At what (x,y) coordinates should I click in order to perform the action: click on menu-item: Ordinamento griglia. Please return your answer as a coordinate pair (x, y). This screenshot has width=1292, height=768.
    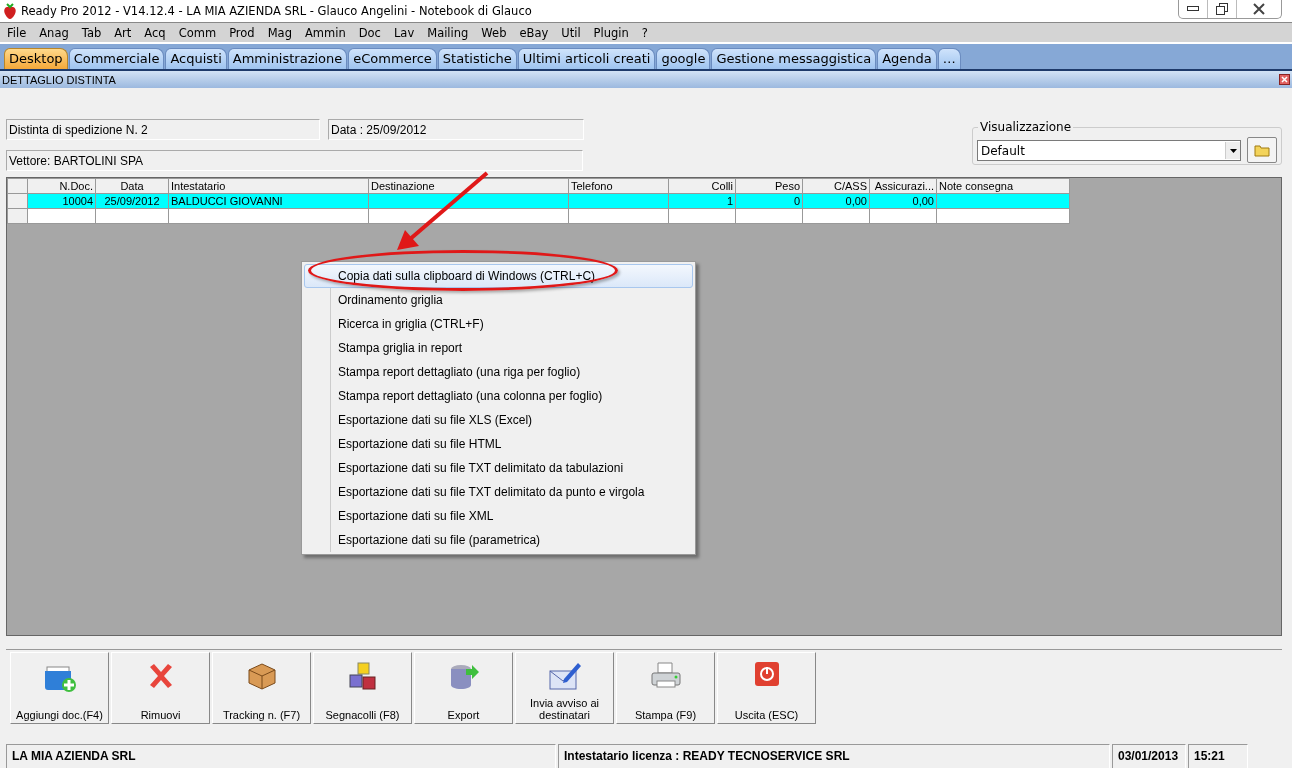
    Looking at the image, I should click on (498, 300).